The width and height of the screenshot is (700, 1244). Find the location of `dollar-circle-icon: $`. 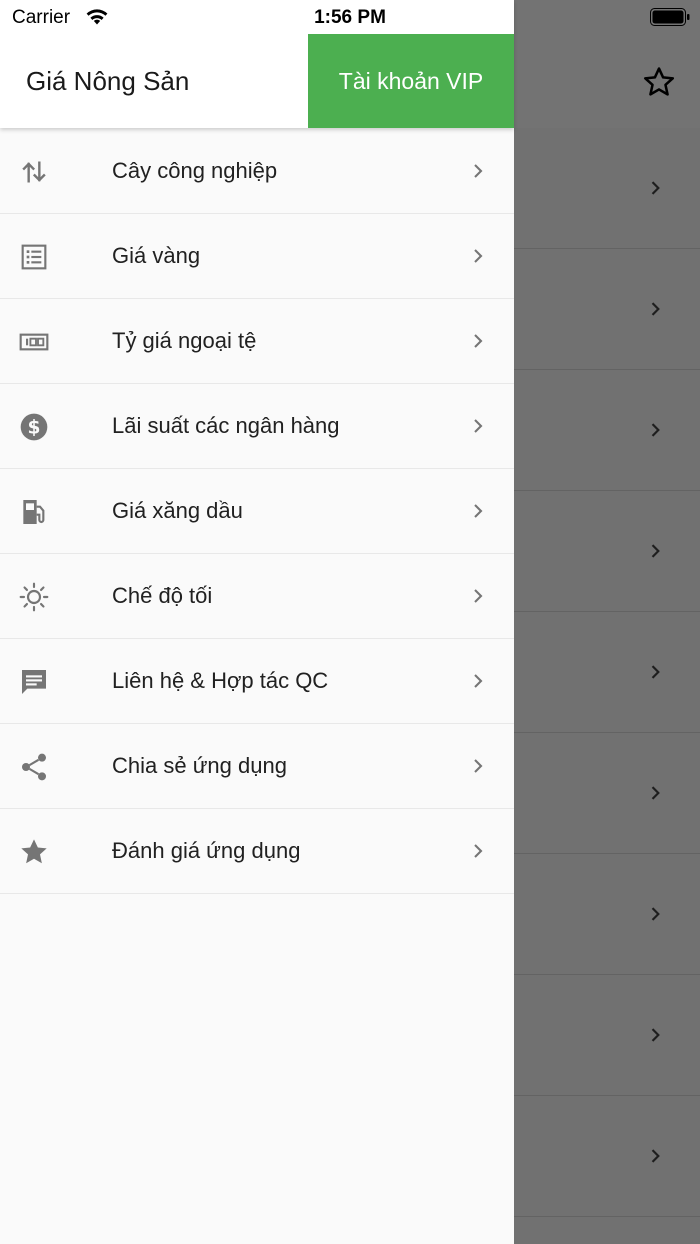

dollar-circle-icon: $ is located at coordinates (34, 427).